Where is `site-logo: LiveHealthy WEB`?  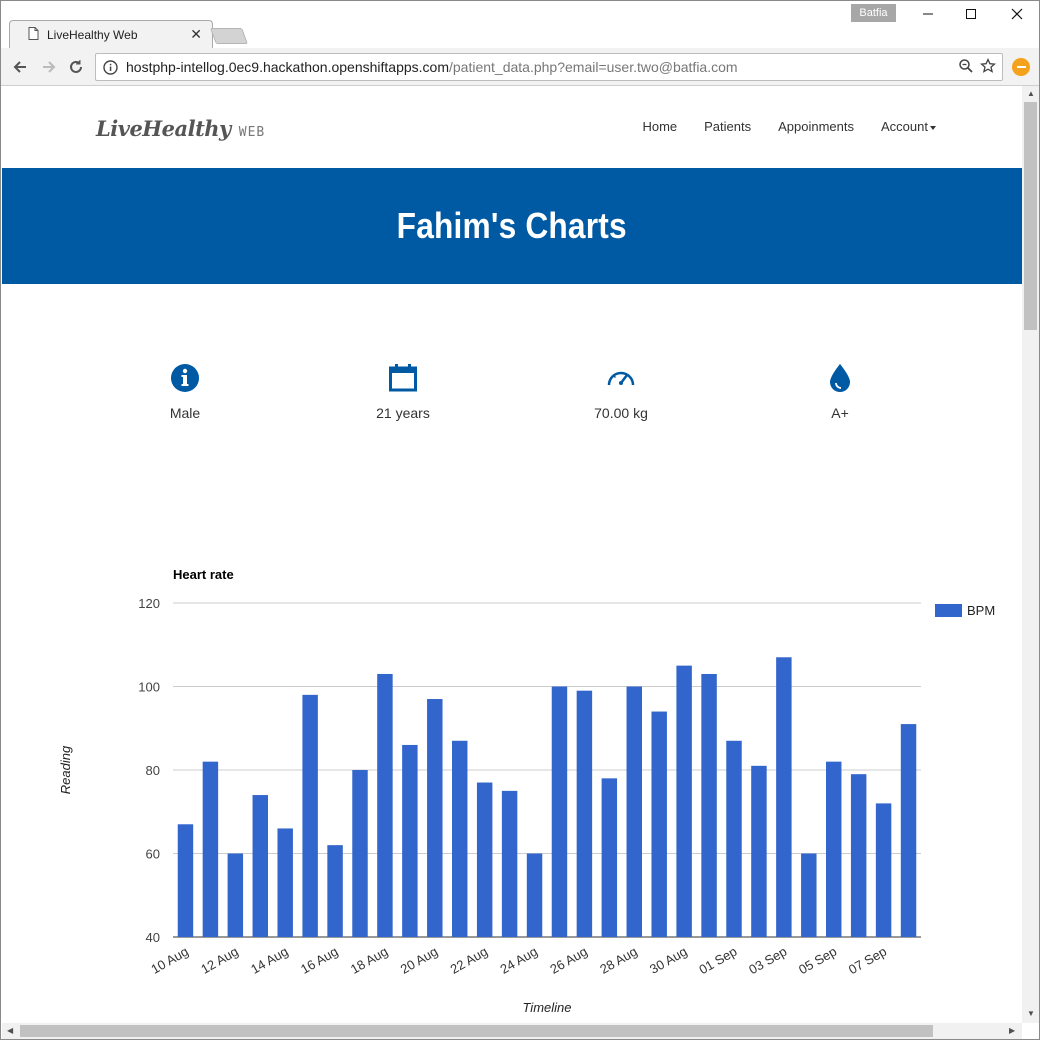 site-logo: LiveHealthy WEB is located at coordinates (180, 128).